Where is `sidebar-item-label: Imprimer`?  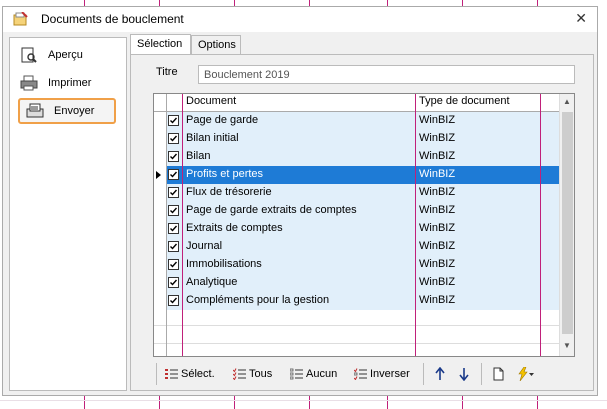
sidebar-item-label: Imprimer is located at coordinates (70, 83).